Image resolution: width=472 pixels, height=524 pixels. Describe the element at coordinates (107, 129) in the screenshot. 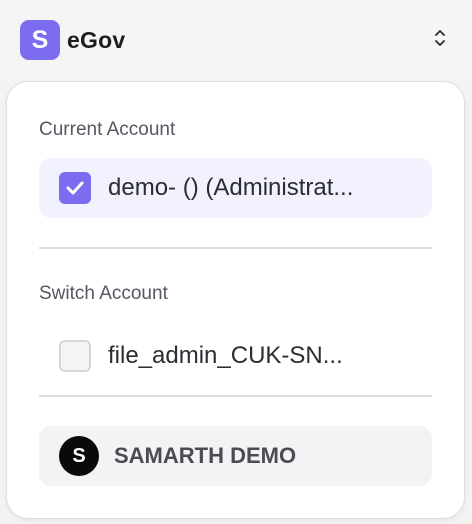

I see `current-account-heading: Current Account` at that location.